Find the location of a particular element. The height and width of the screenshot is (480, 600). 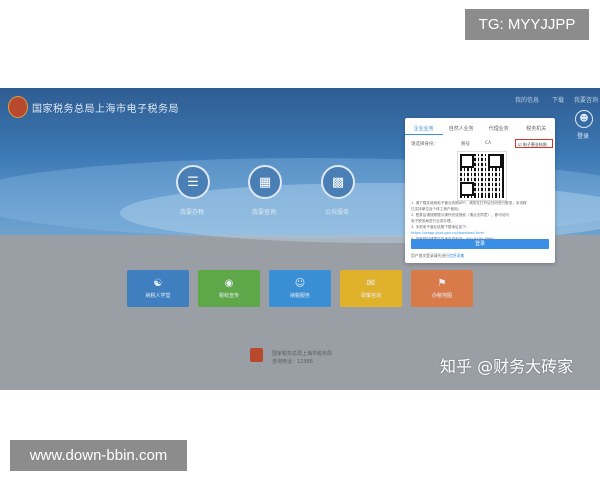

quick-entry-label: 我要办税 is located at coordinates (191, 212).